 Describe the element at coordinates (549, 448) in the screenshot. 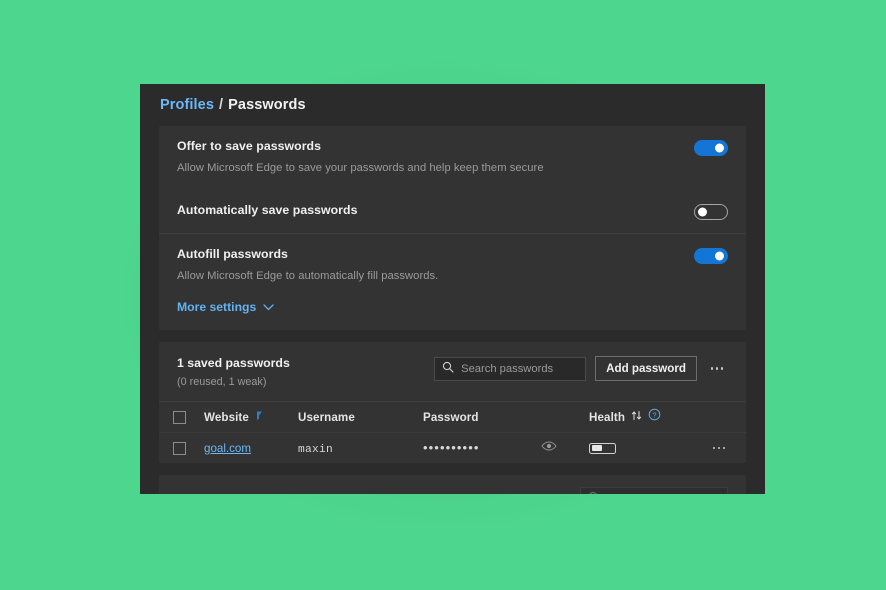

I see `eye-icon` at that location.